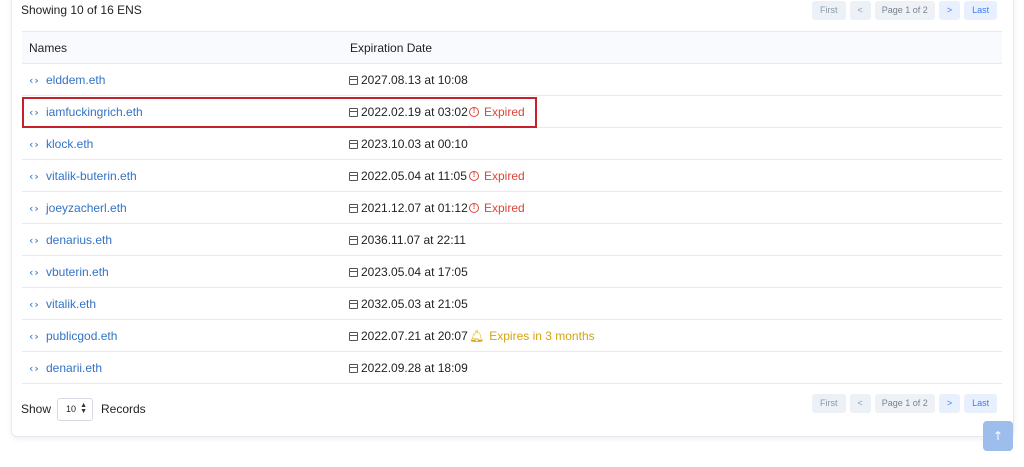 The width and height of the screenshot is (1024, 467). I want to click on pagination-top: First < Page 1 of 2 > Last, so click(905, 10).